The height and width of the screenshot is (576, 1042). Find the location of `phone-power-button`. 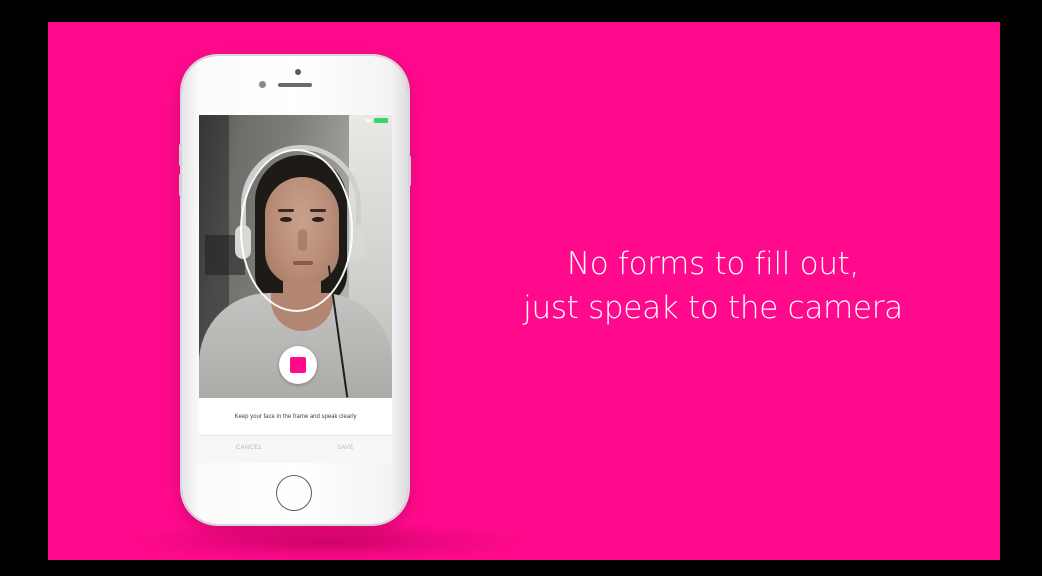

phone-power-button is located at coordinates (409, 171).